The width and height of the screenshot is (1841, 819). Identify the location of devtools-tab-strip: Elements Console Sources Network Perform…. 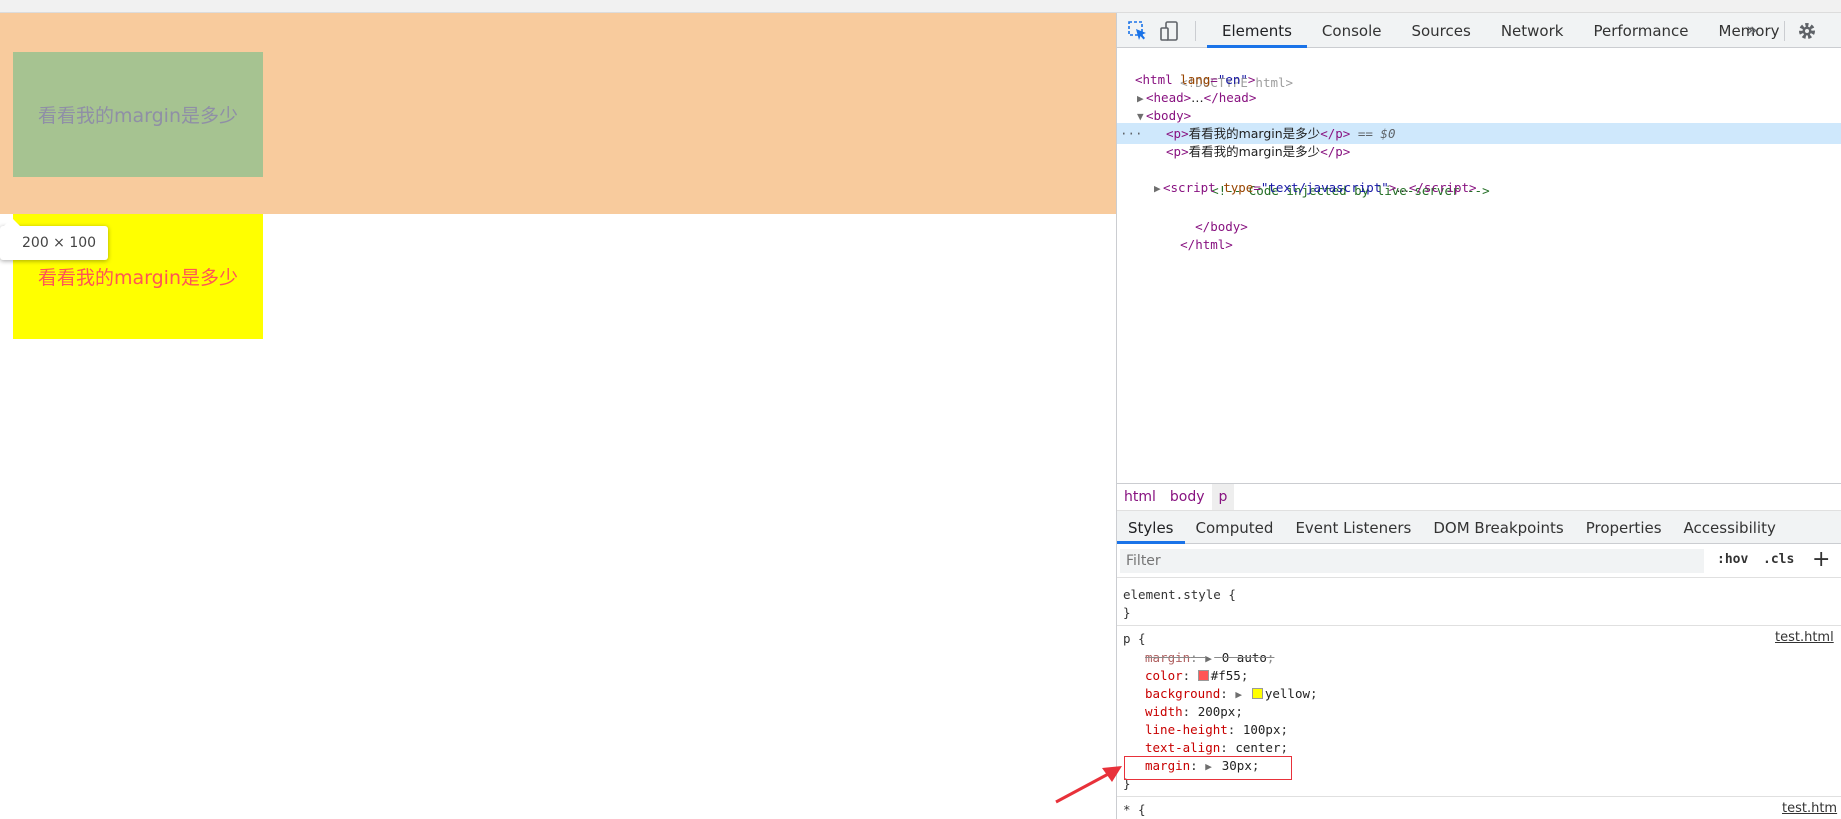
(1501, 30).